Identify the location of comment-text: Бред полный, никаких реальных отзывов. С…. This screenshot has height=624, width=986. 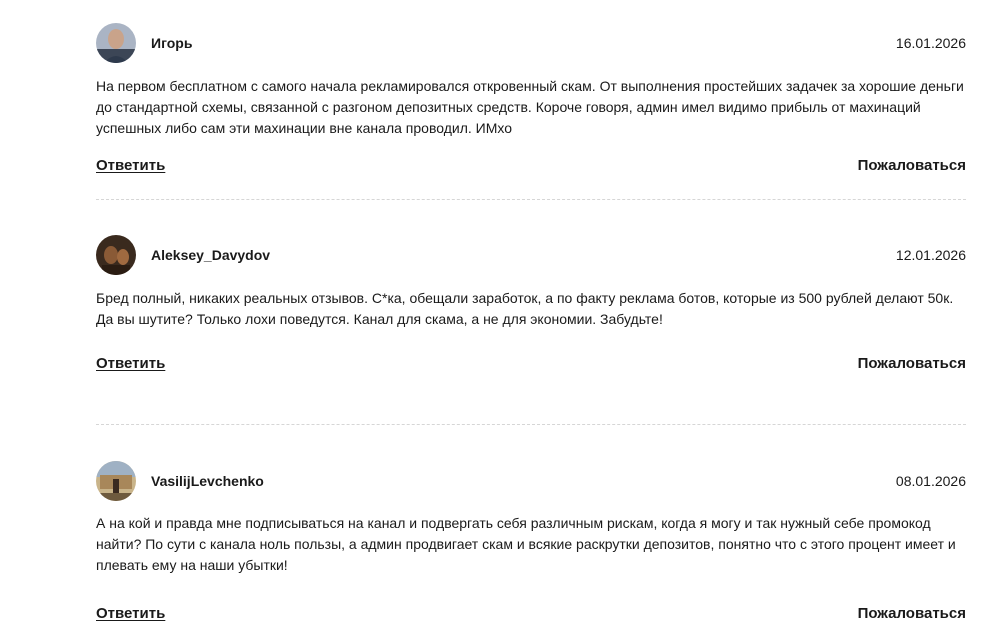
(525, 308).